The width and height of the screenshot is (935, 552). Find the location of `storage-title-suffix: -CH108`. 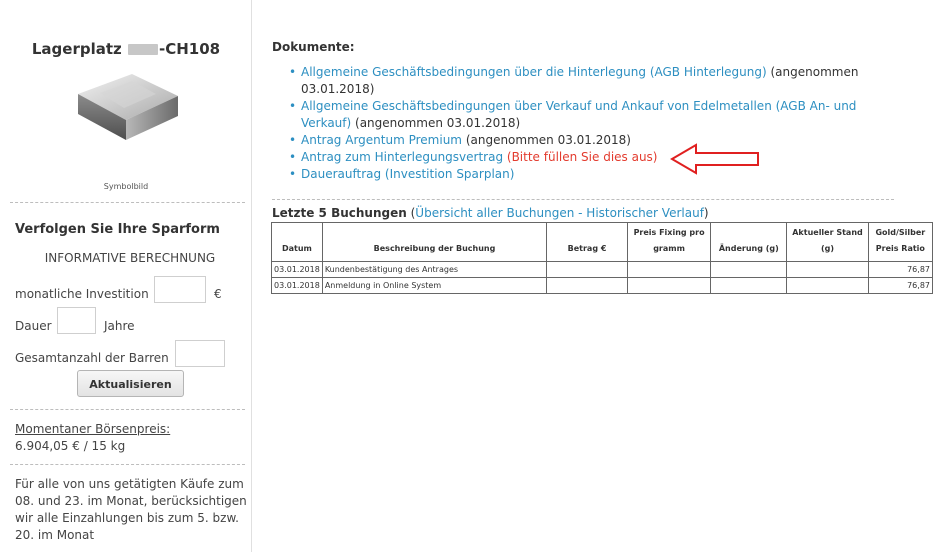

storage-title-suffix: -CH108 is located at coordinates (190, 49).